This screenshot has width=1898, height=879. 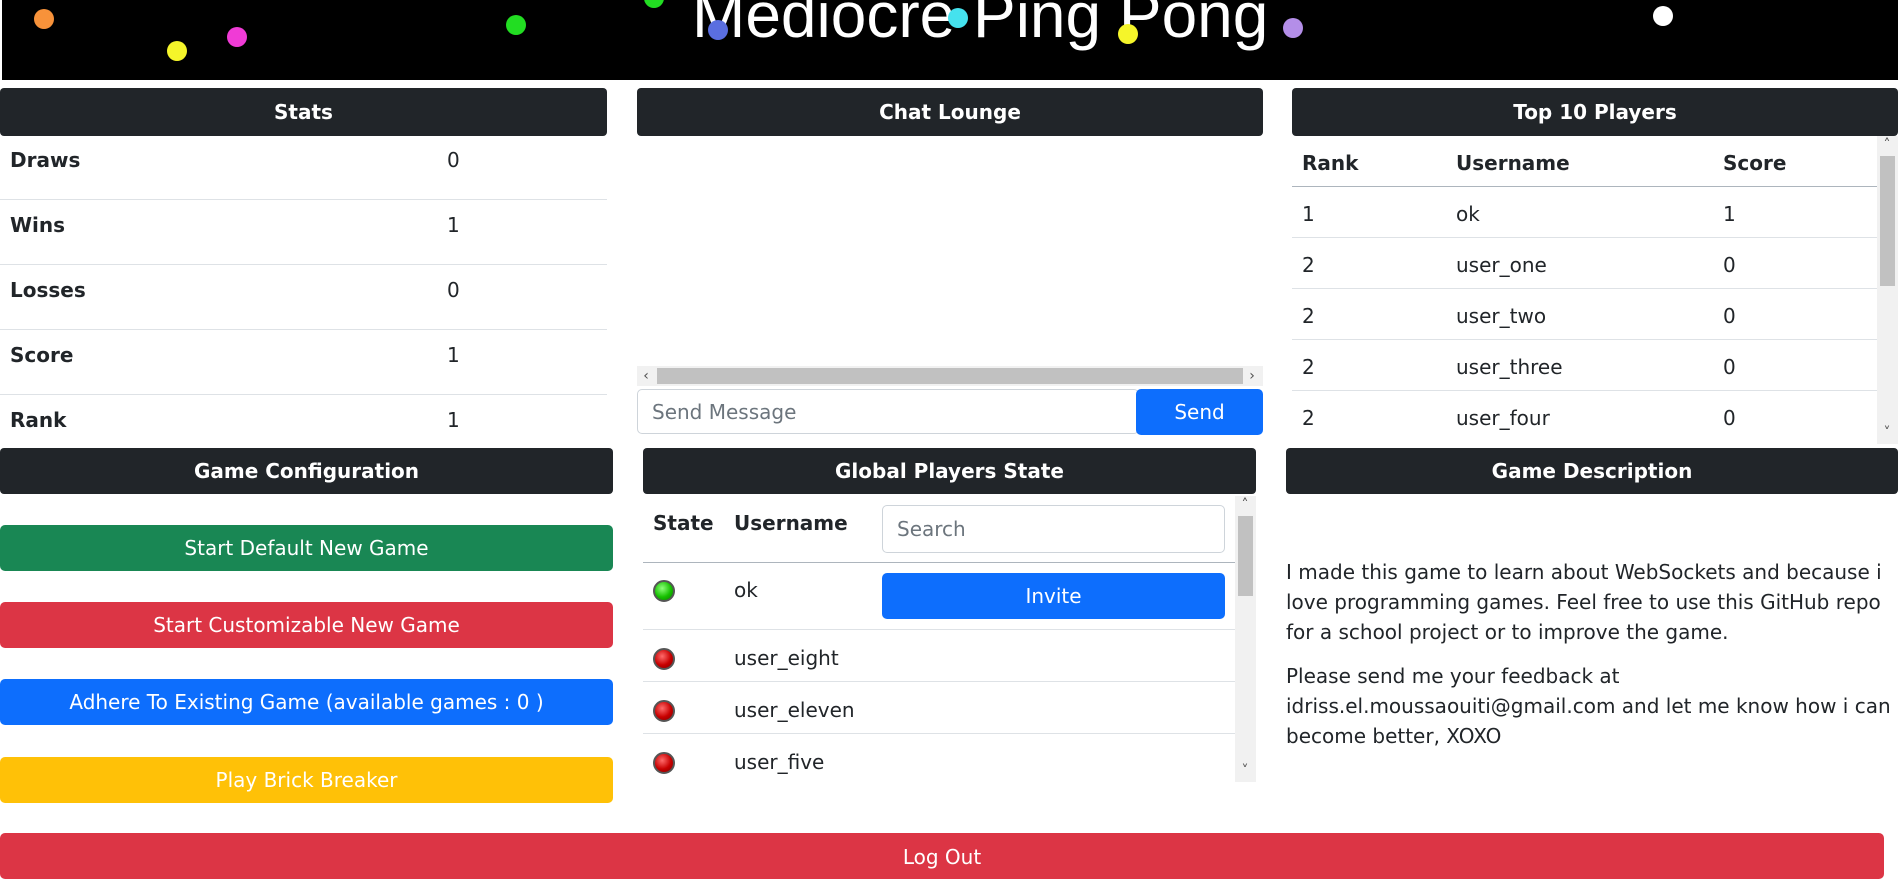 What do you see at coordinates (1887, 290) in the screenshot?
I see `top-players-scrollbar: ˄ ˅` at bounding box center [1887, 290].